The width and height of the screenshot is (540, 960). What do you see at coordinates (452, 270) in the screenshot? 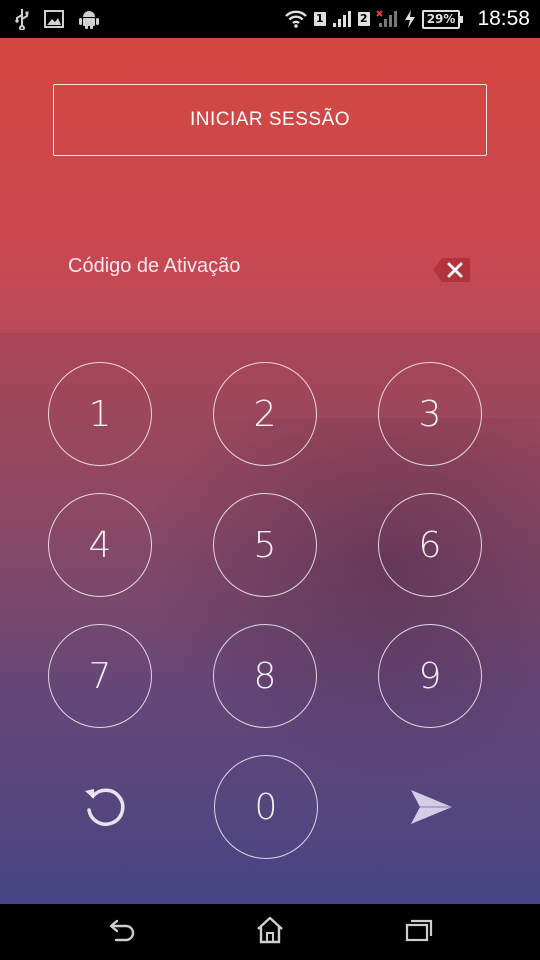
I see `backspace-icon` at bounding box center [452, 270].